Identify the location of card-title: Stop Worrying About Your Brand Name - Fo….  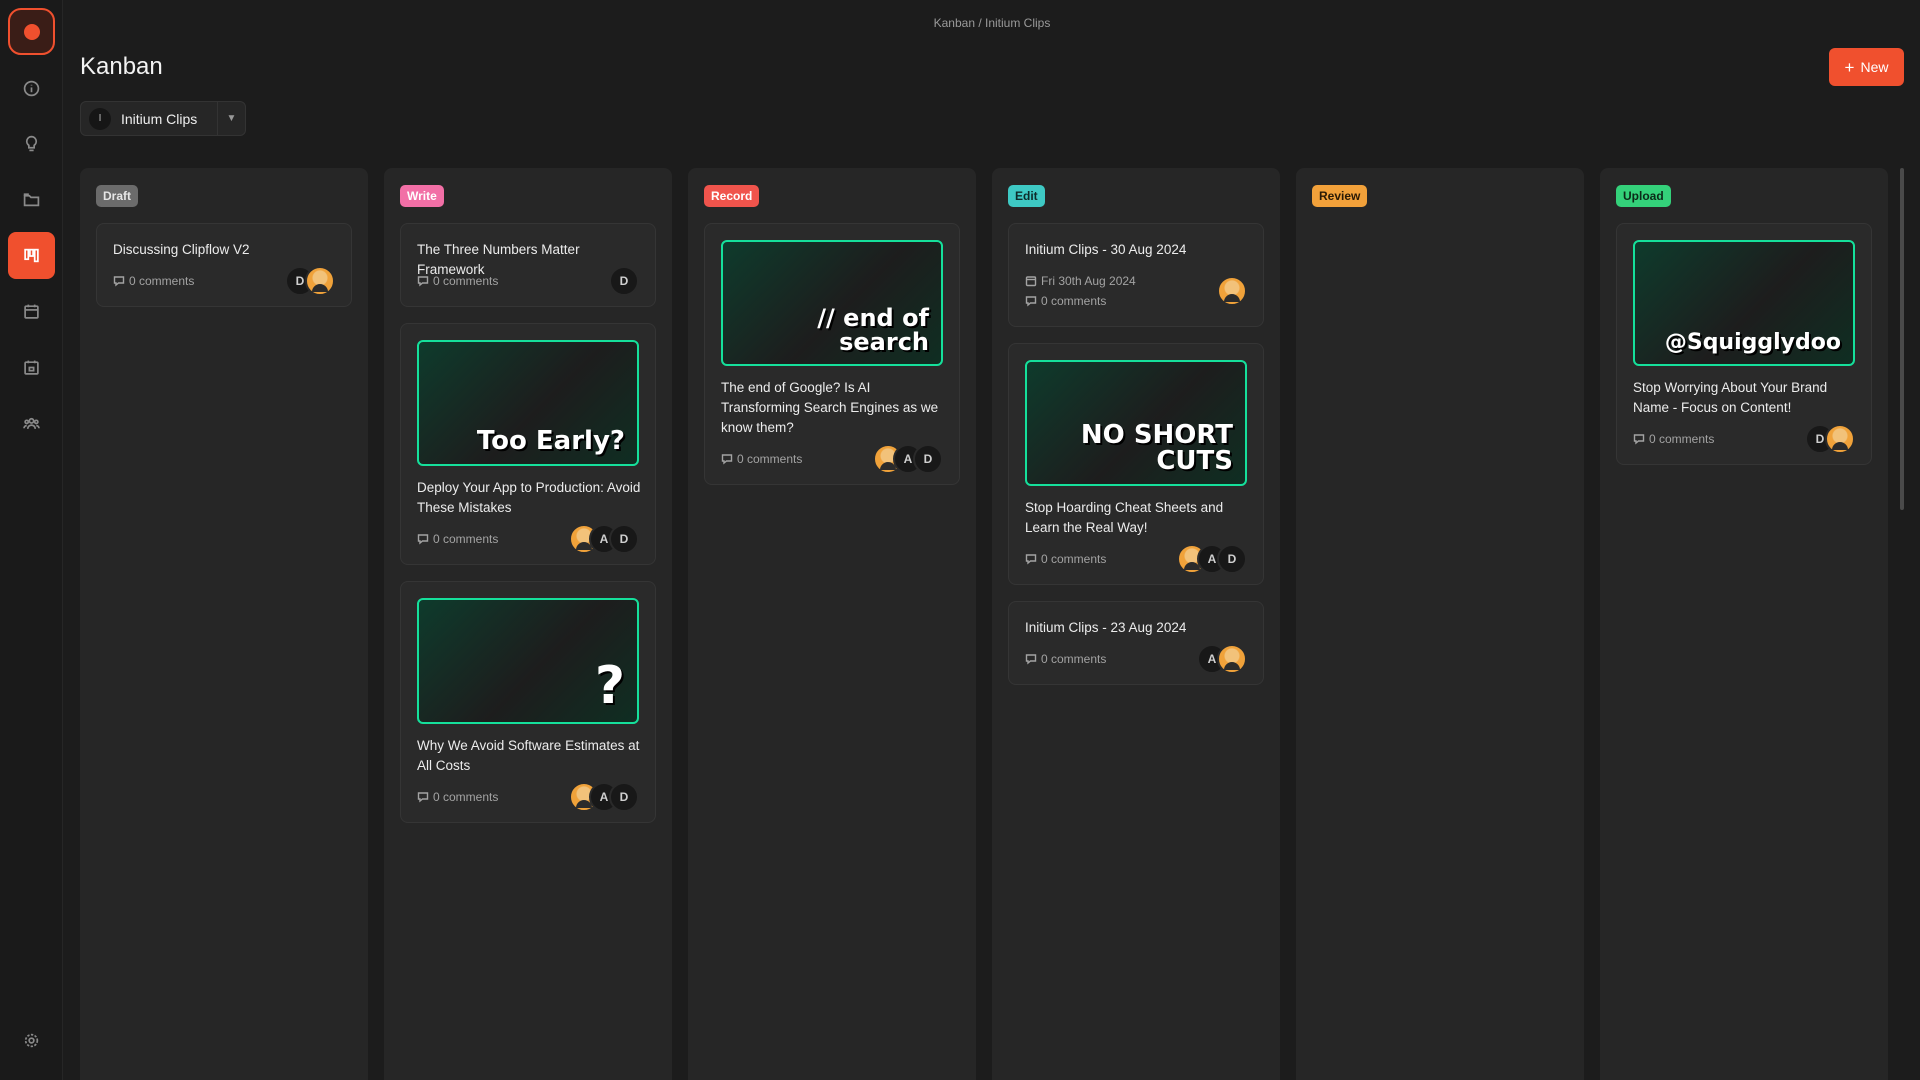
(1730, 397).